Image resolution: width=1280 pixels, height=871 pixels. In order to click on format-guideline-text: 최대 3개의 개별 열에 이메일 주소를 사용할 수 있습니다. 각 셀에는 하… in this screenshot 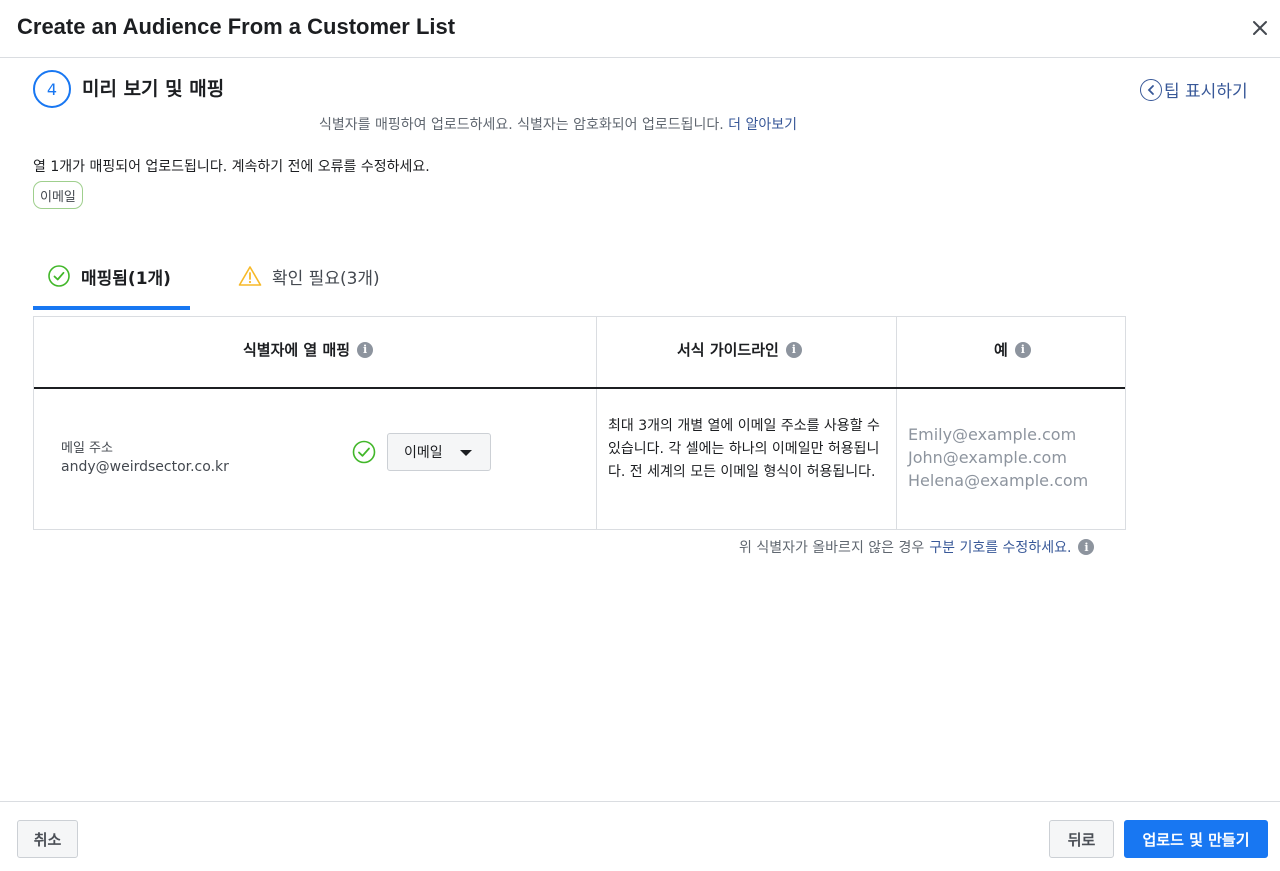, I will do `click(744, 449)`.